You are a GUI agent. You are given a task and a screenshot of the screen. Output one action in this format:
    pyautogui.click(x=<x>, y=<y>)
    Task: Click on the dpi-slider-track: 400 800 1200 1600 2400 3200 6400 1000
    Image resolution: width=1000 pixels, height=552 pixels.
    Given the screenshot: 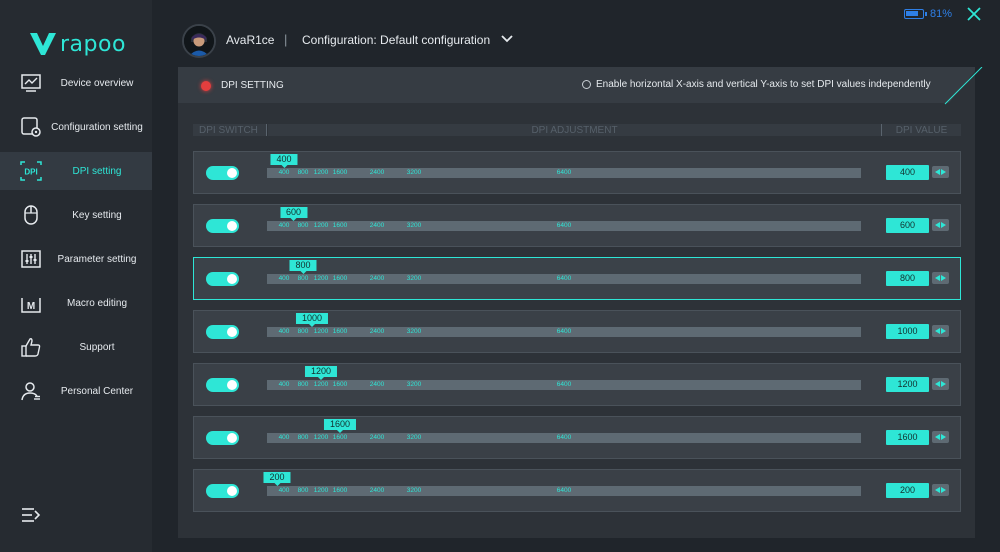 What is the action you would take?
    pyautogui.click(x=564, y=325)
    